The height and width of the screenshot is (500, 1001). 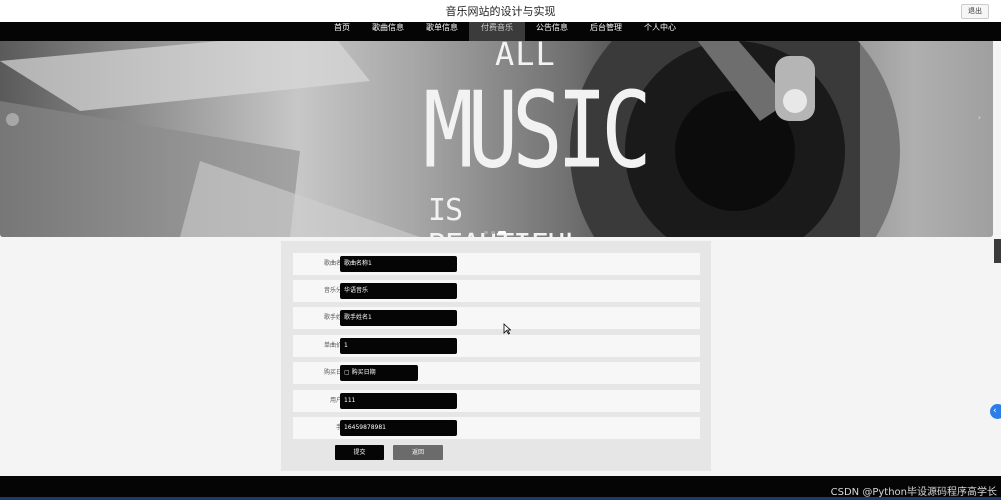 What do you see at coordinates (348, 372) in the screenshot?
I see `calendar-icon: ▢` at bounding box center [348, 372].